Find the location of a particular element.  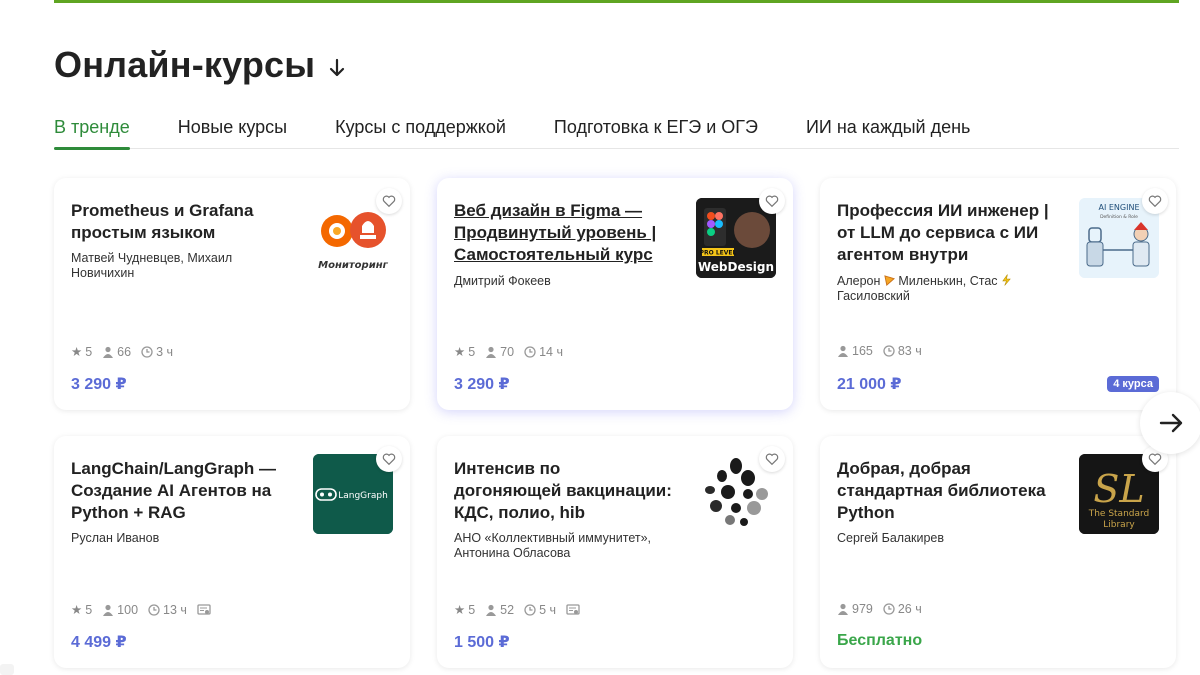

course-price: 1 500 ₽ is located at coordinates (482, 642).